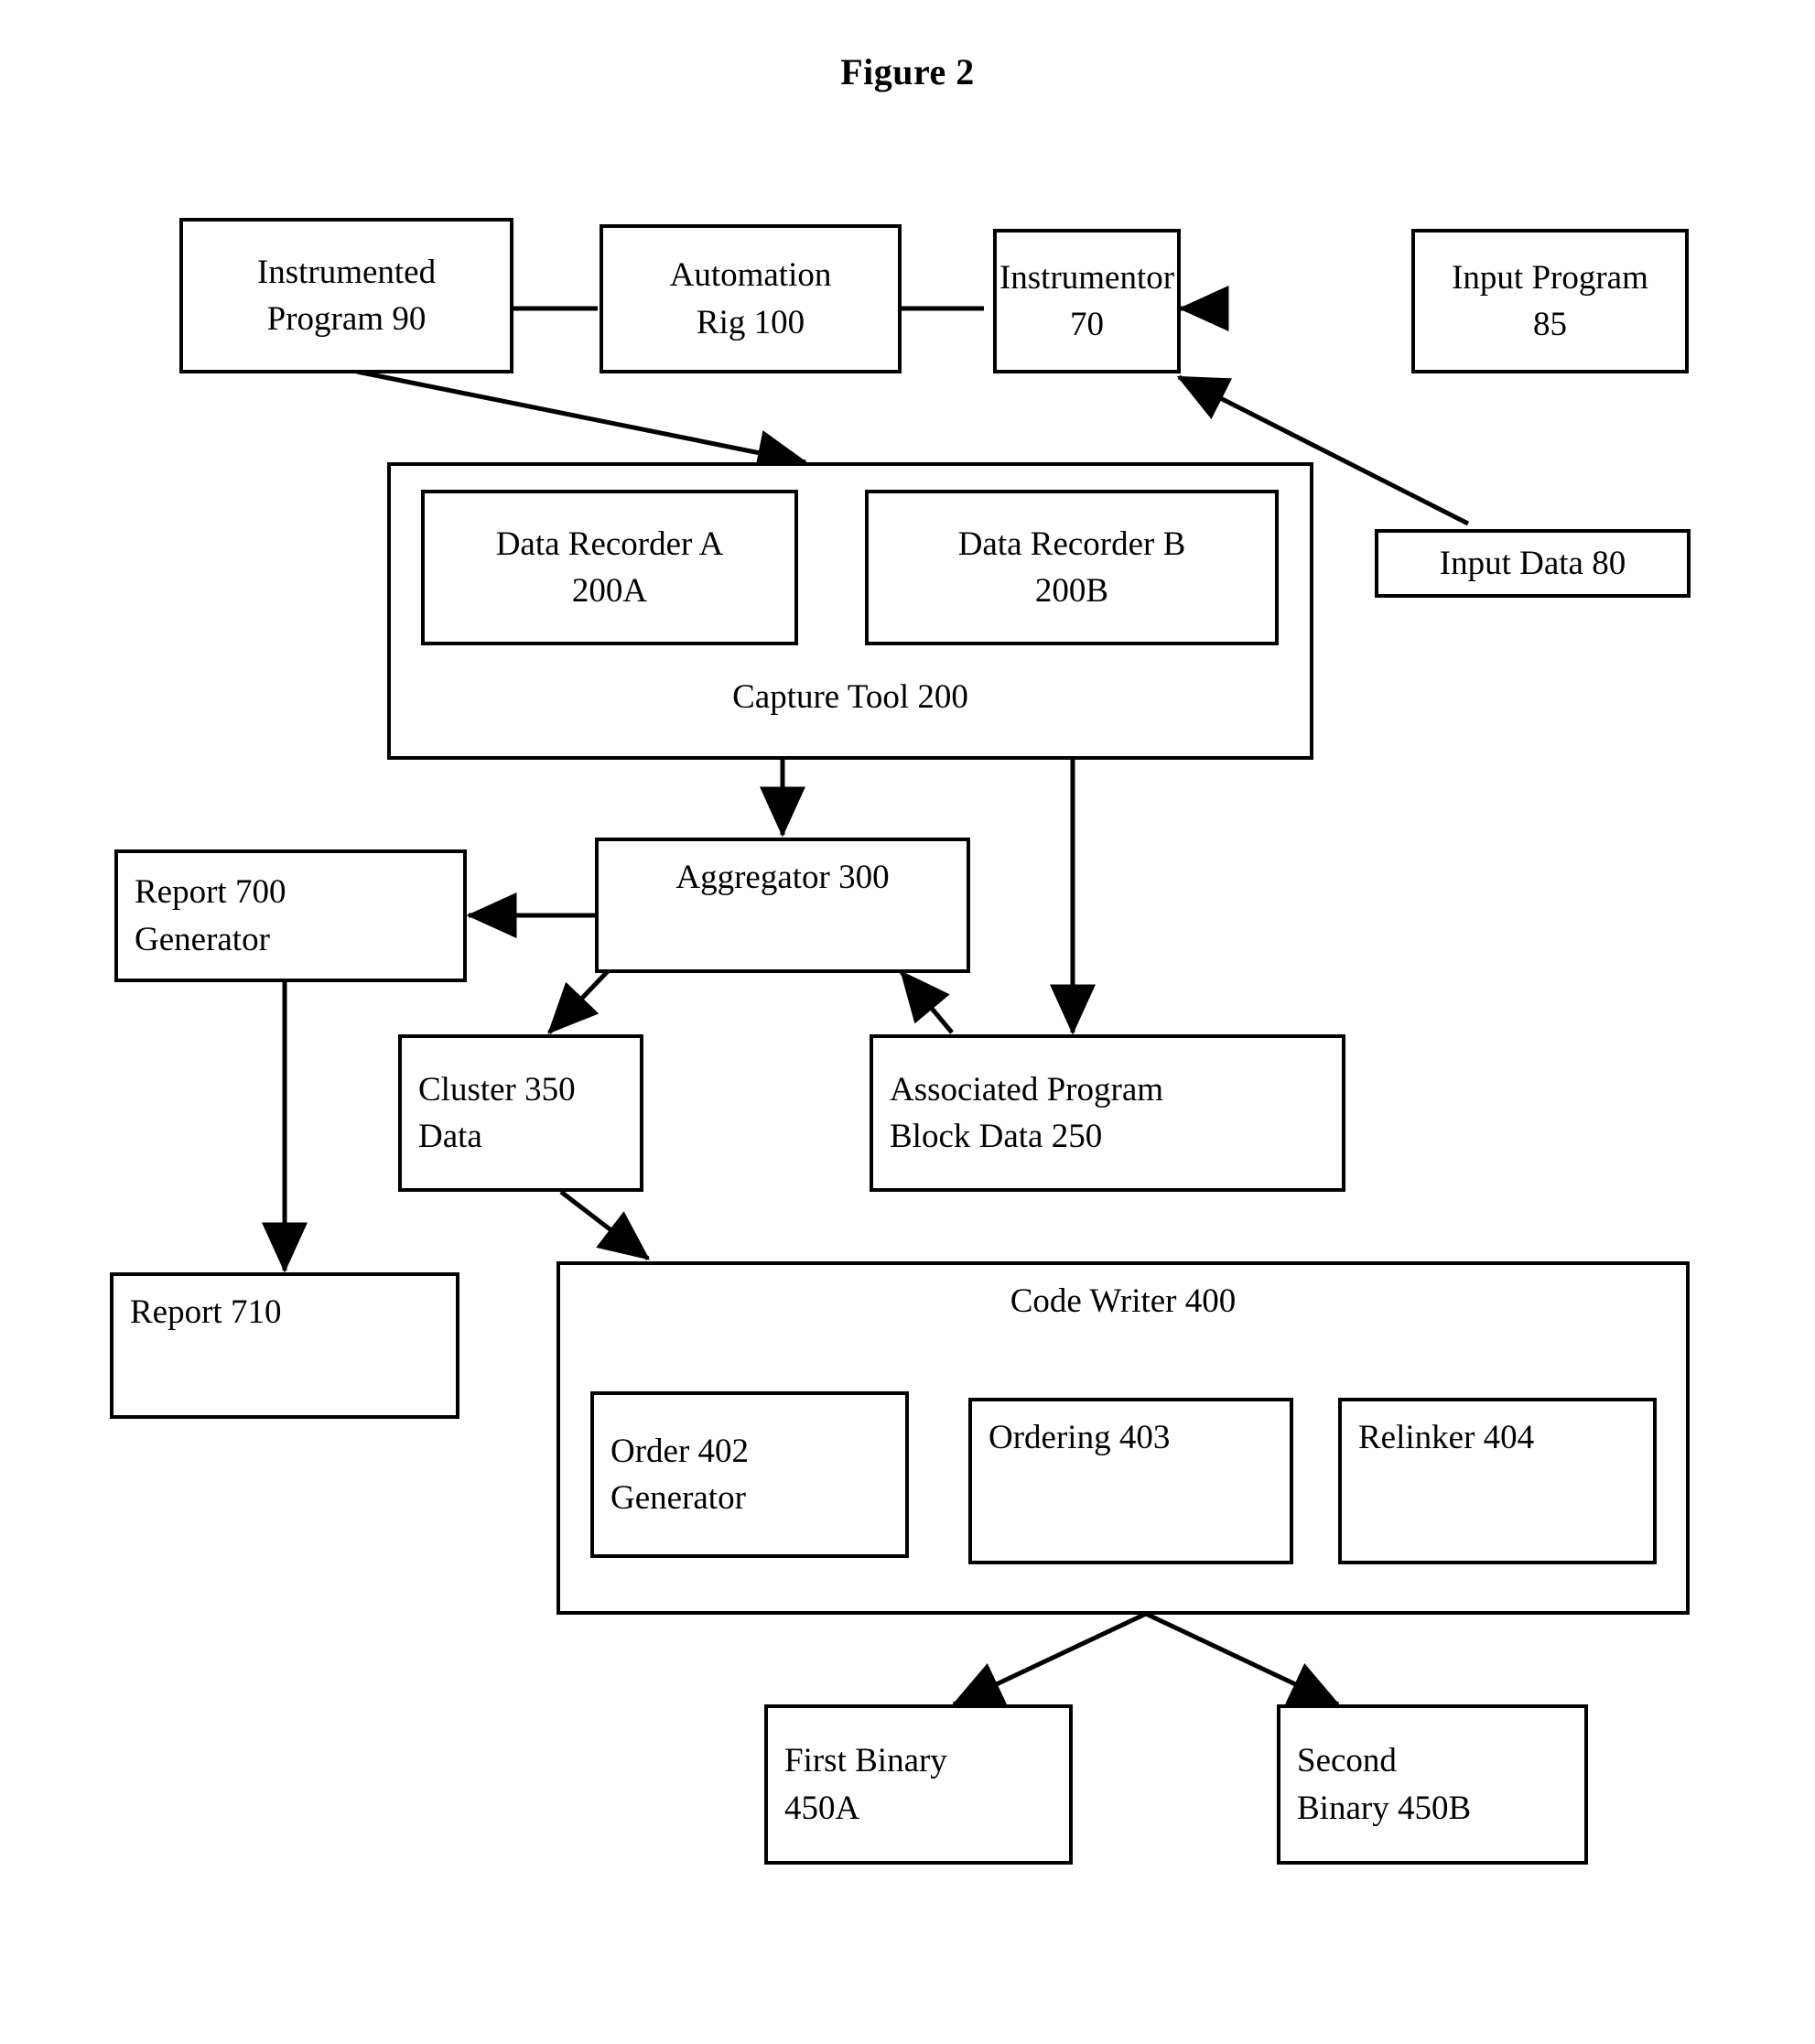  Describe the element at coordinates (609, 591) in the screenshot. I see `block-data-recorder-a-line2: 200A` at that location.